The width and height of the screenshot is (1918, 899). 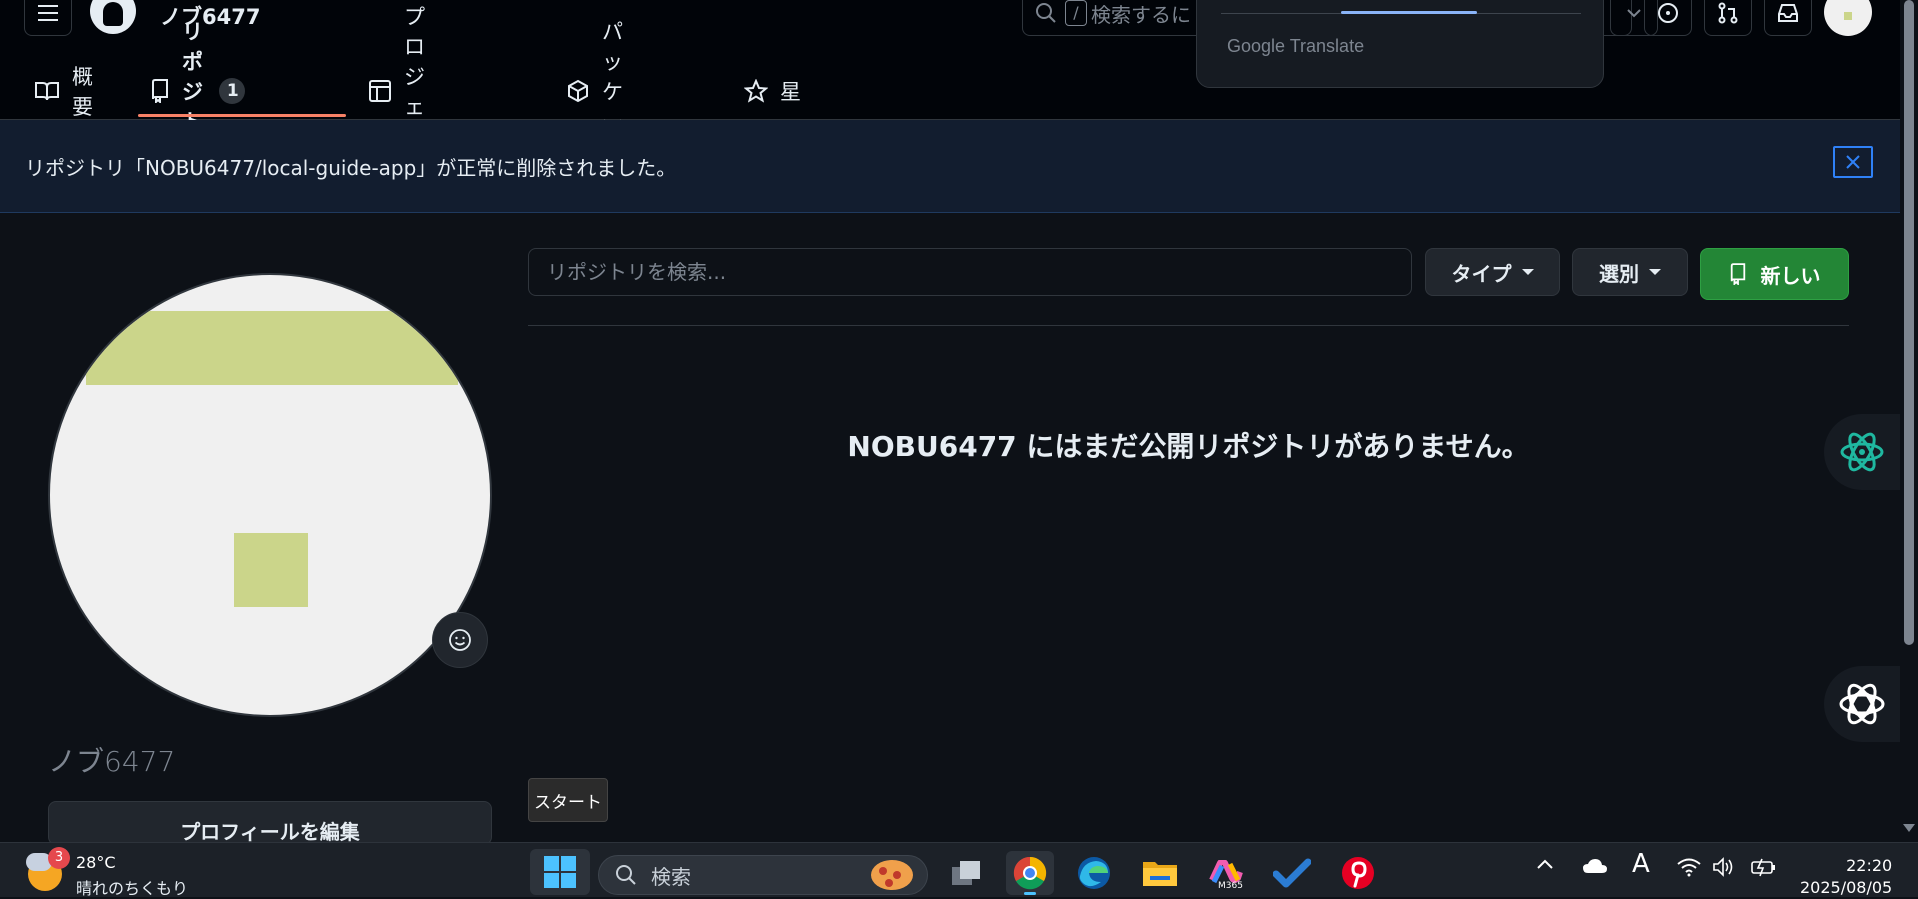 I want to click on atom-icon, so click(x=1862, y=452).